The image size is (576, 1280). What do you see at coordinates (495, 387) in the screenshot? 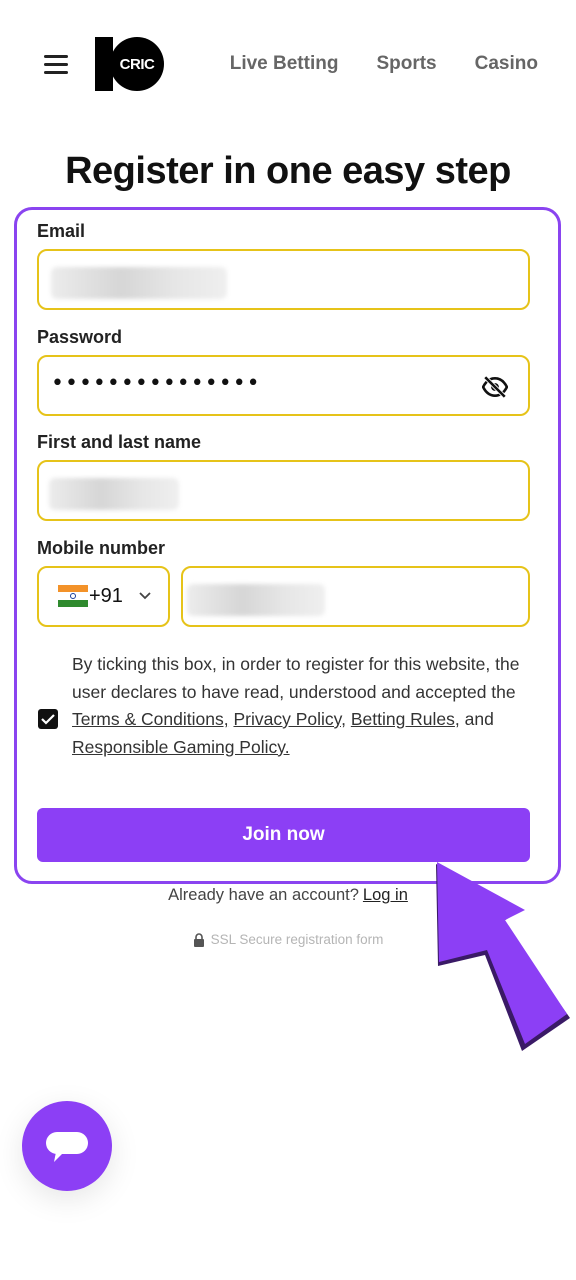
I see `eye-off-icon` at bounding box center [495, 387].